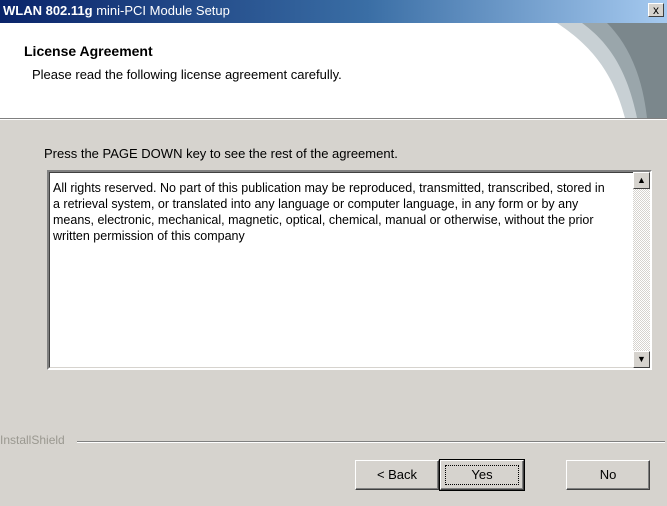  I want to click on installshield-label: InstallShield, so click(32, 440).